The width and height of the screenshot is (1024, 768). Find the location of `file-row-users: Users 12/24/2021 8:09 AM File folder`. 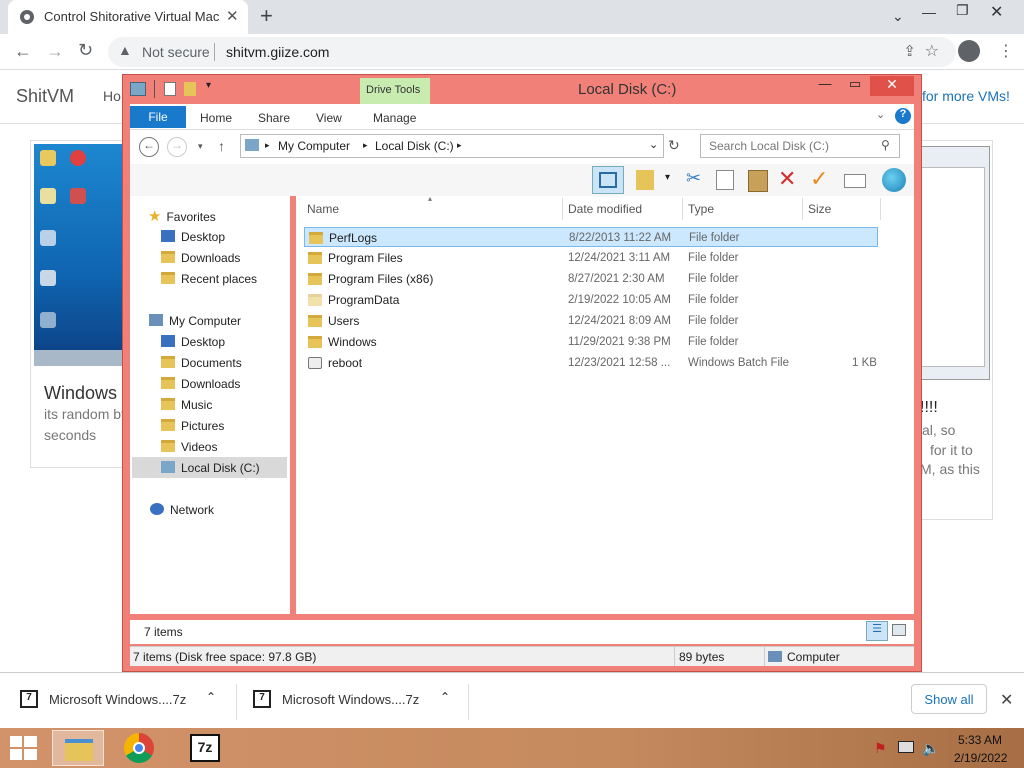

file-row-users: Users 12/24/2021 8:09 AM File folder is located at coordinates (591, 321).